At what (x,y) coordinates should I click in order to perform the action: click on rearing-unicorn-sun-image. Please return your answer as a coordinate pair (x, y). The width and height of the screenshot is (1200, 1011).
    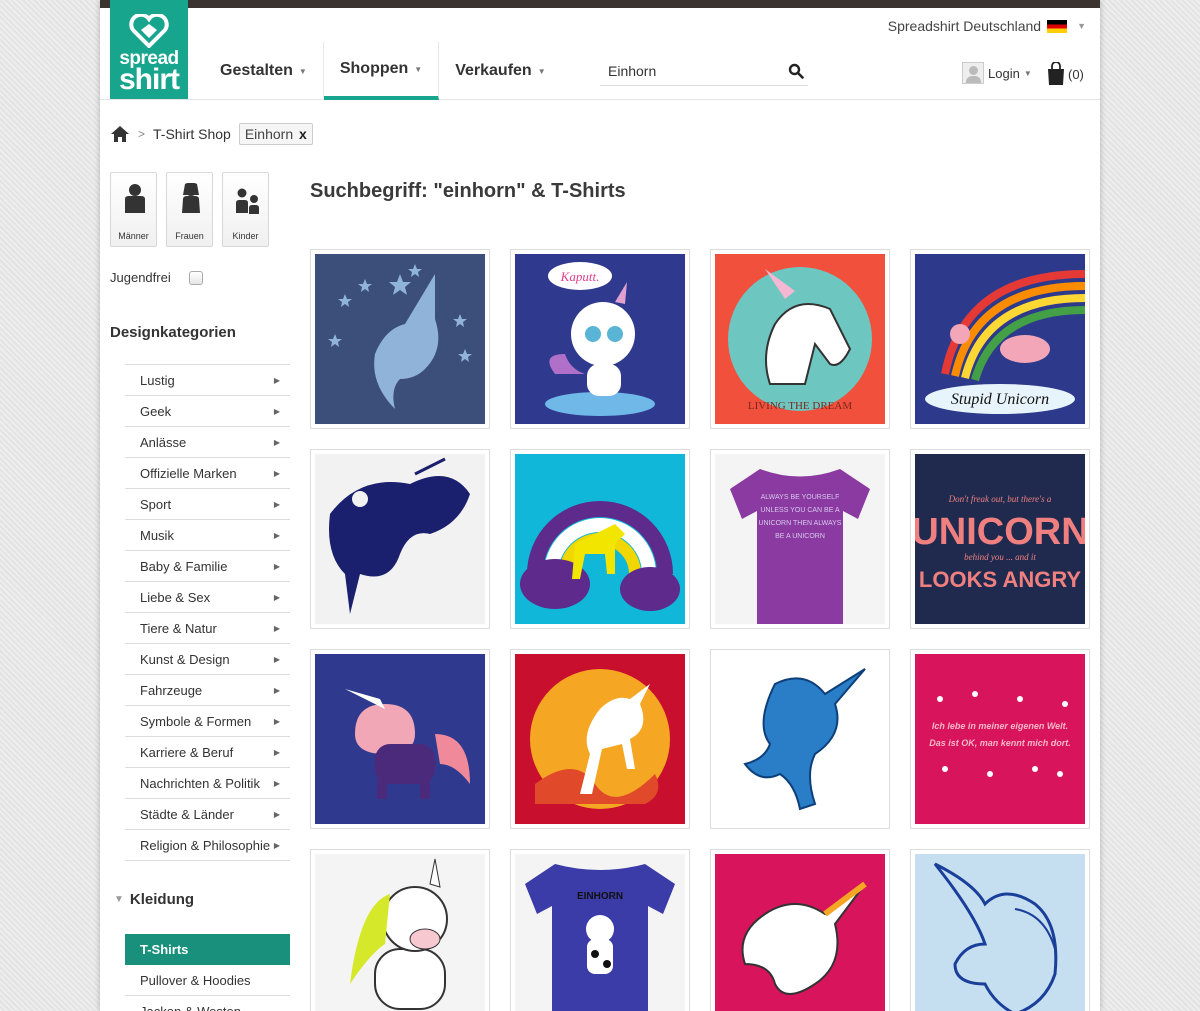
    Looking at the image, I should click on (600, 739).